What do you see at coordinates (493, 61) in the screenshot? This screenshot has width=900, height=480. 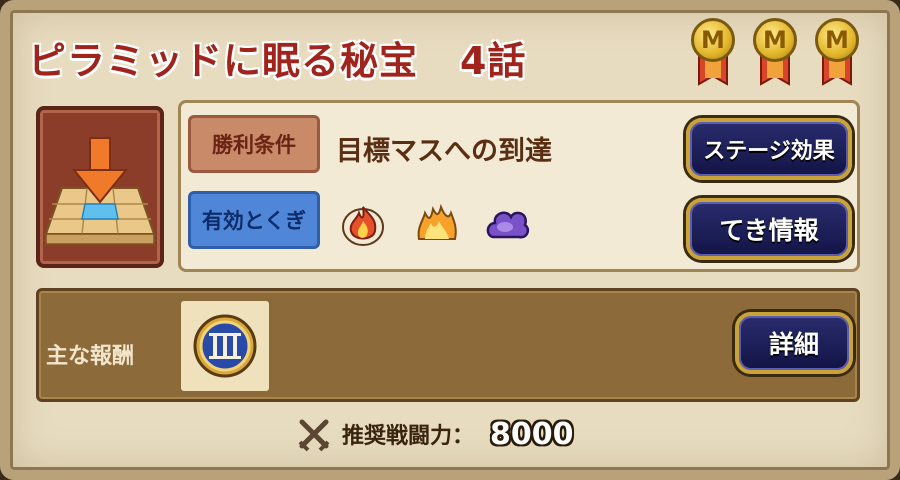 I see `episode-number: 4話` at bounding box center [493, 61].